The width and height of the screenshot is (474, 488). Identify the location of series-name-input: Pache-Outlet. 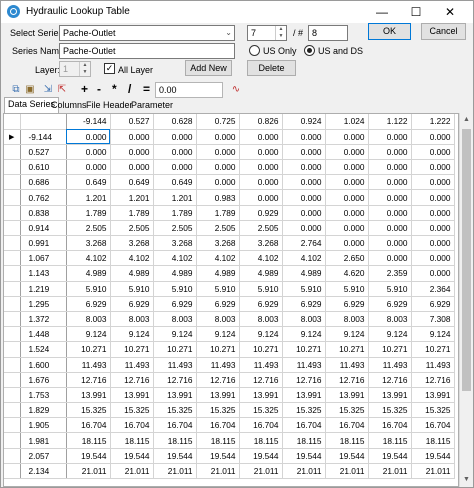
(147, 51).